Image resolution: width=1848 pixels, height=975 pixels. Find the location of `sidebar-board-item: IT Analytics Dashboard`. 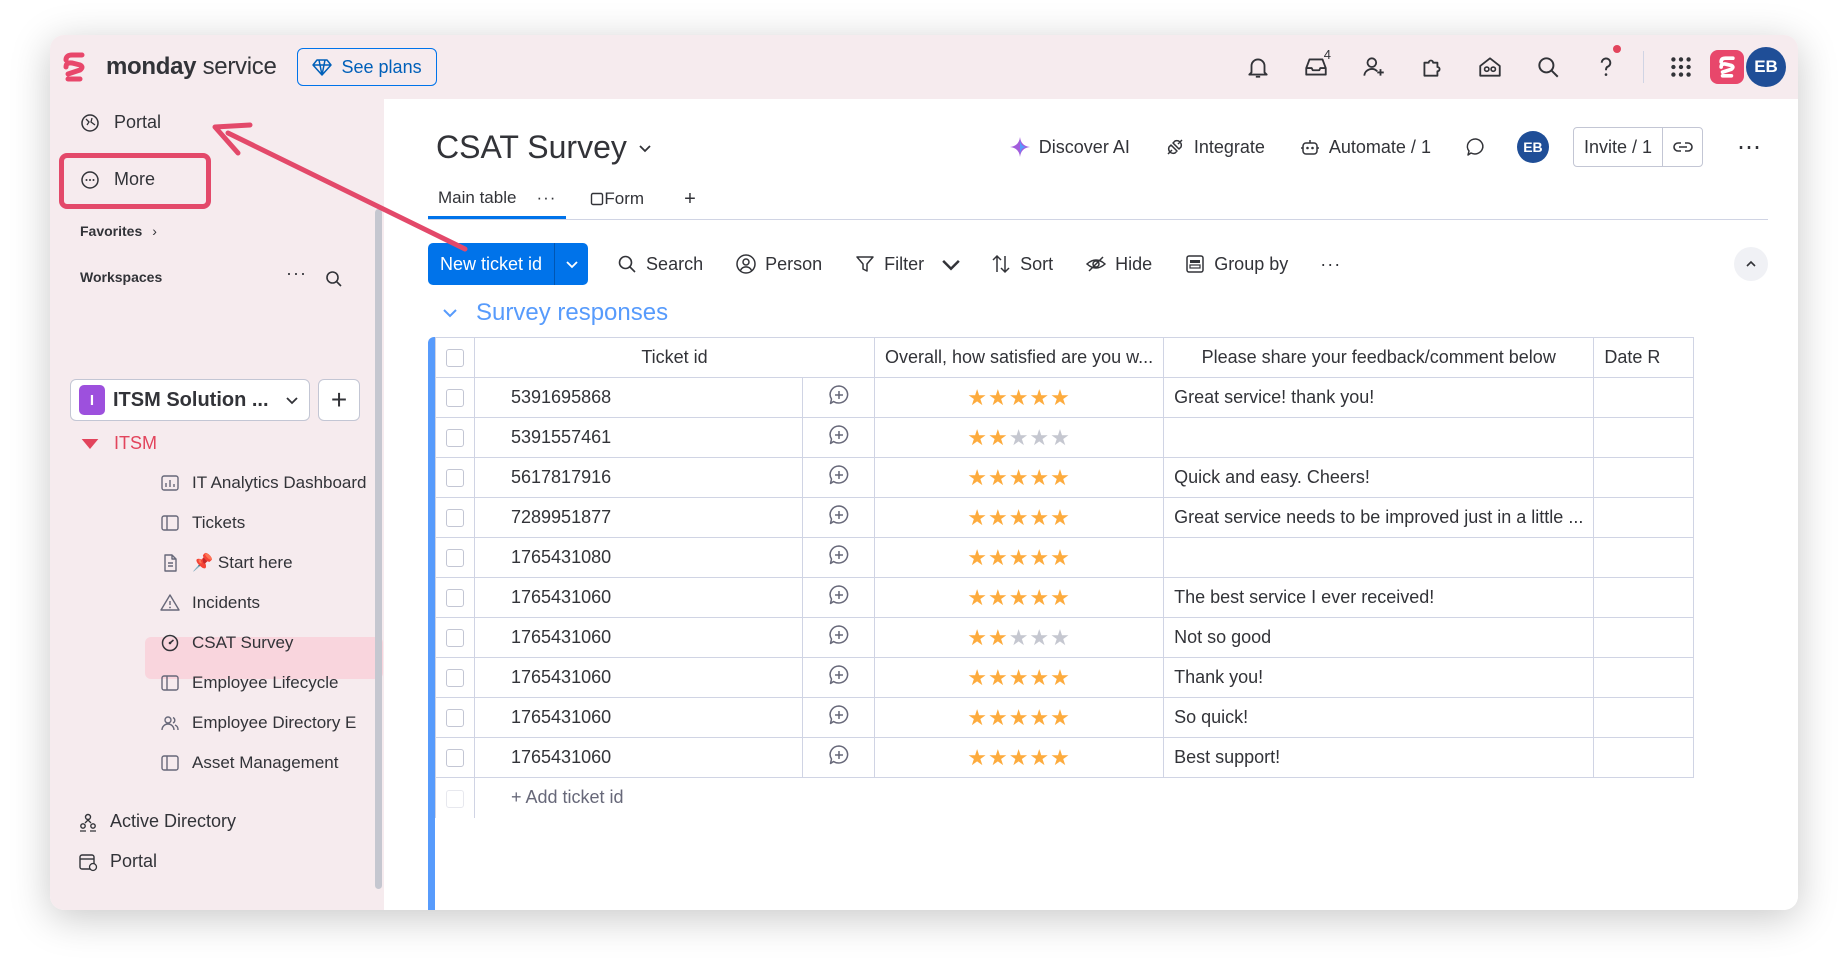

sidebar-board-item: IT Analytics Dashboard is located at coordinates (263, 483).